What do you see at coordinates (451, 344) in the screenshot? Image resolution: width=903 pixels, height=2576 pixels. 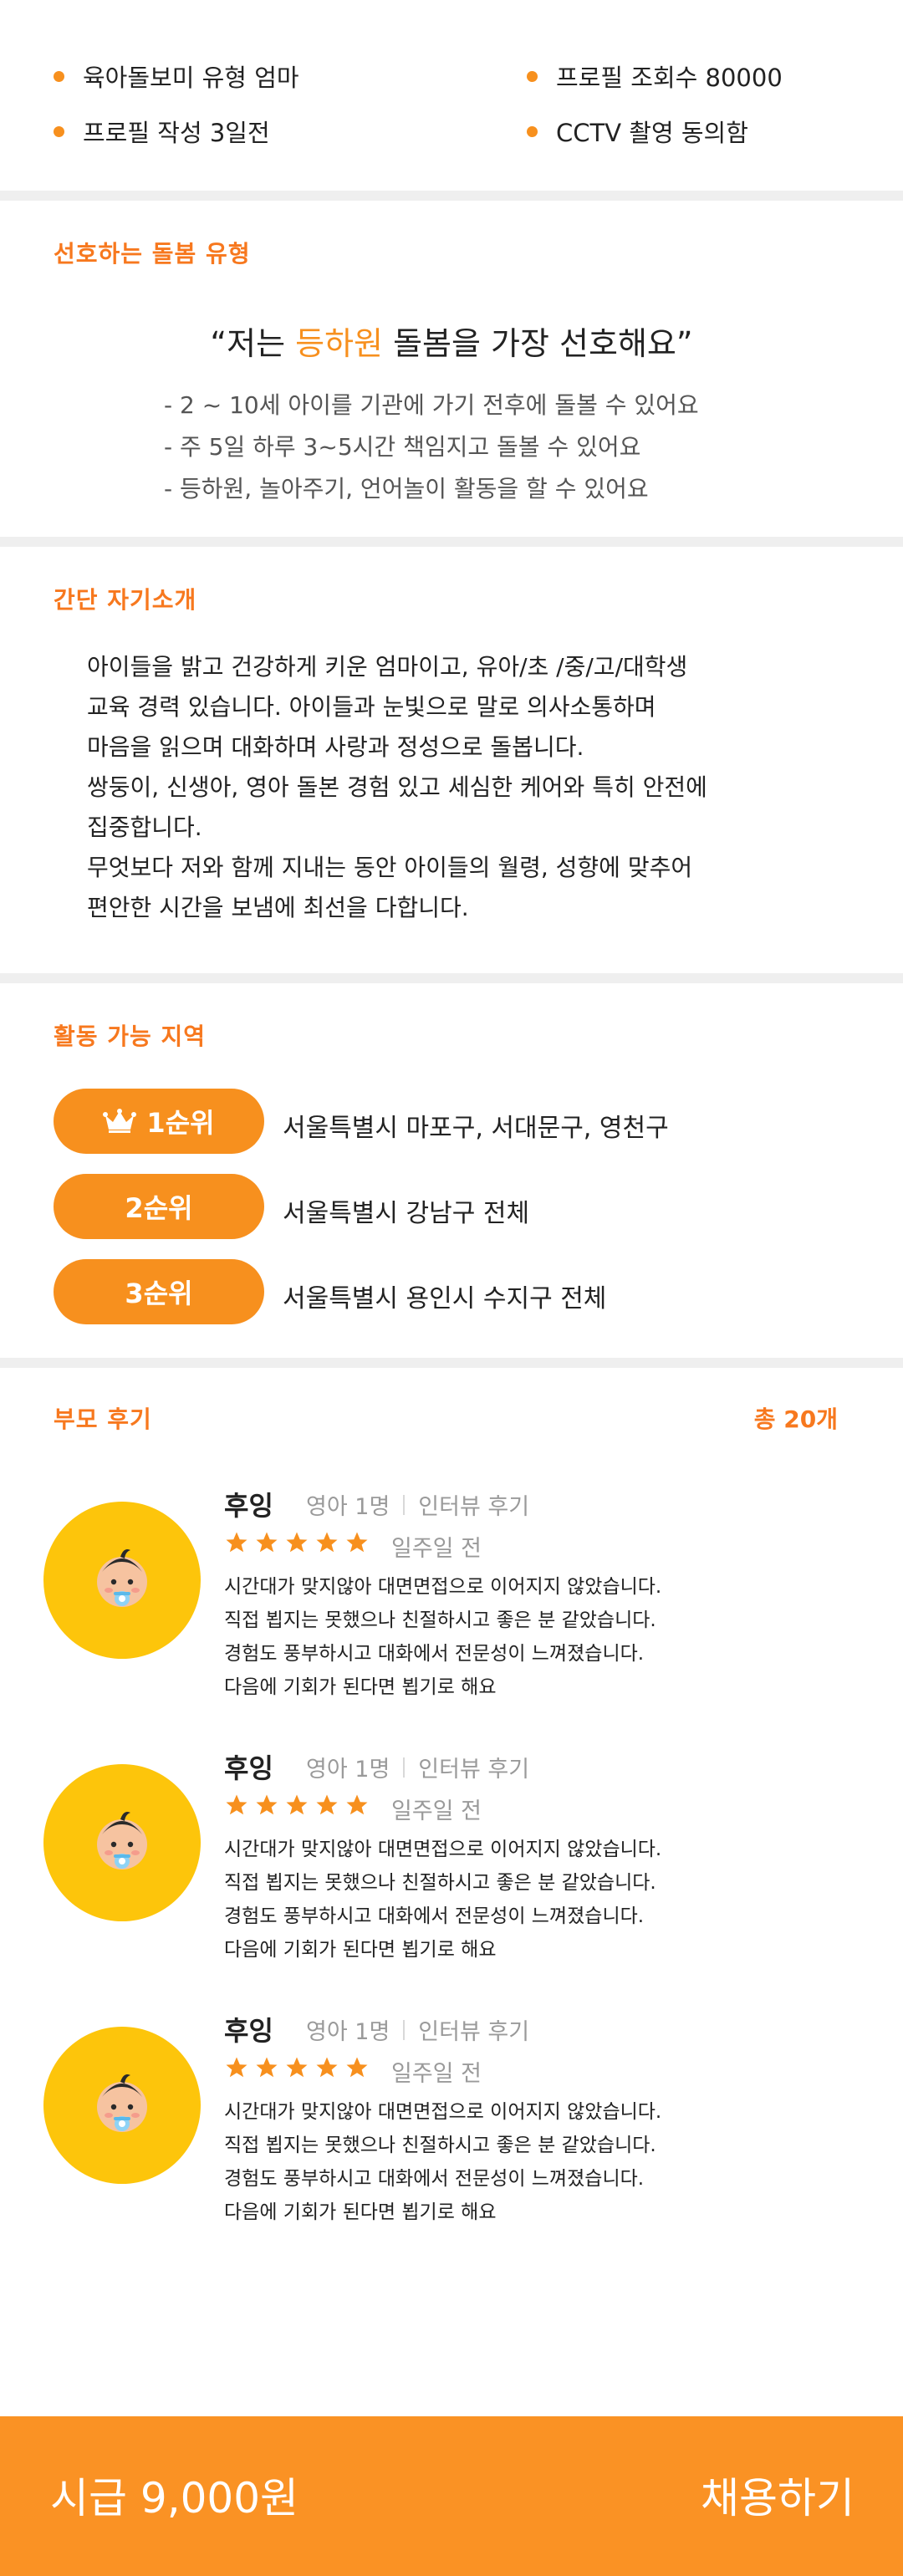 I see `care-quote: “저는 등하원 돌봄을 가장 선호해요”` at bounding box center [451, 344].